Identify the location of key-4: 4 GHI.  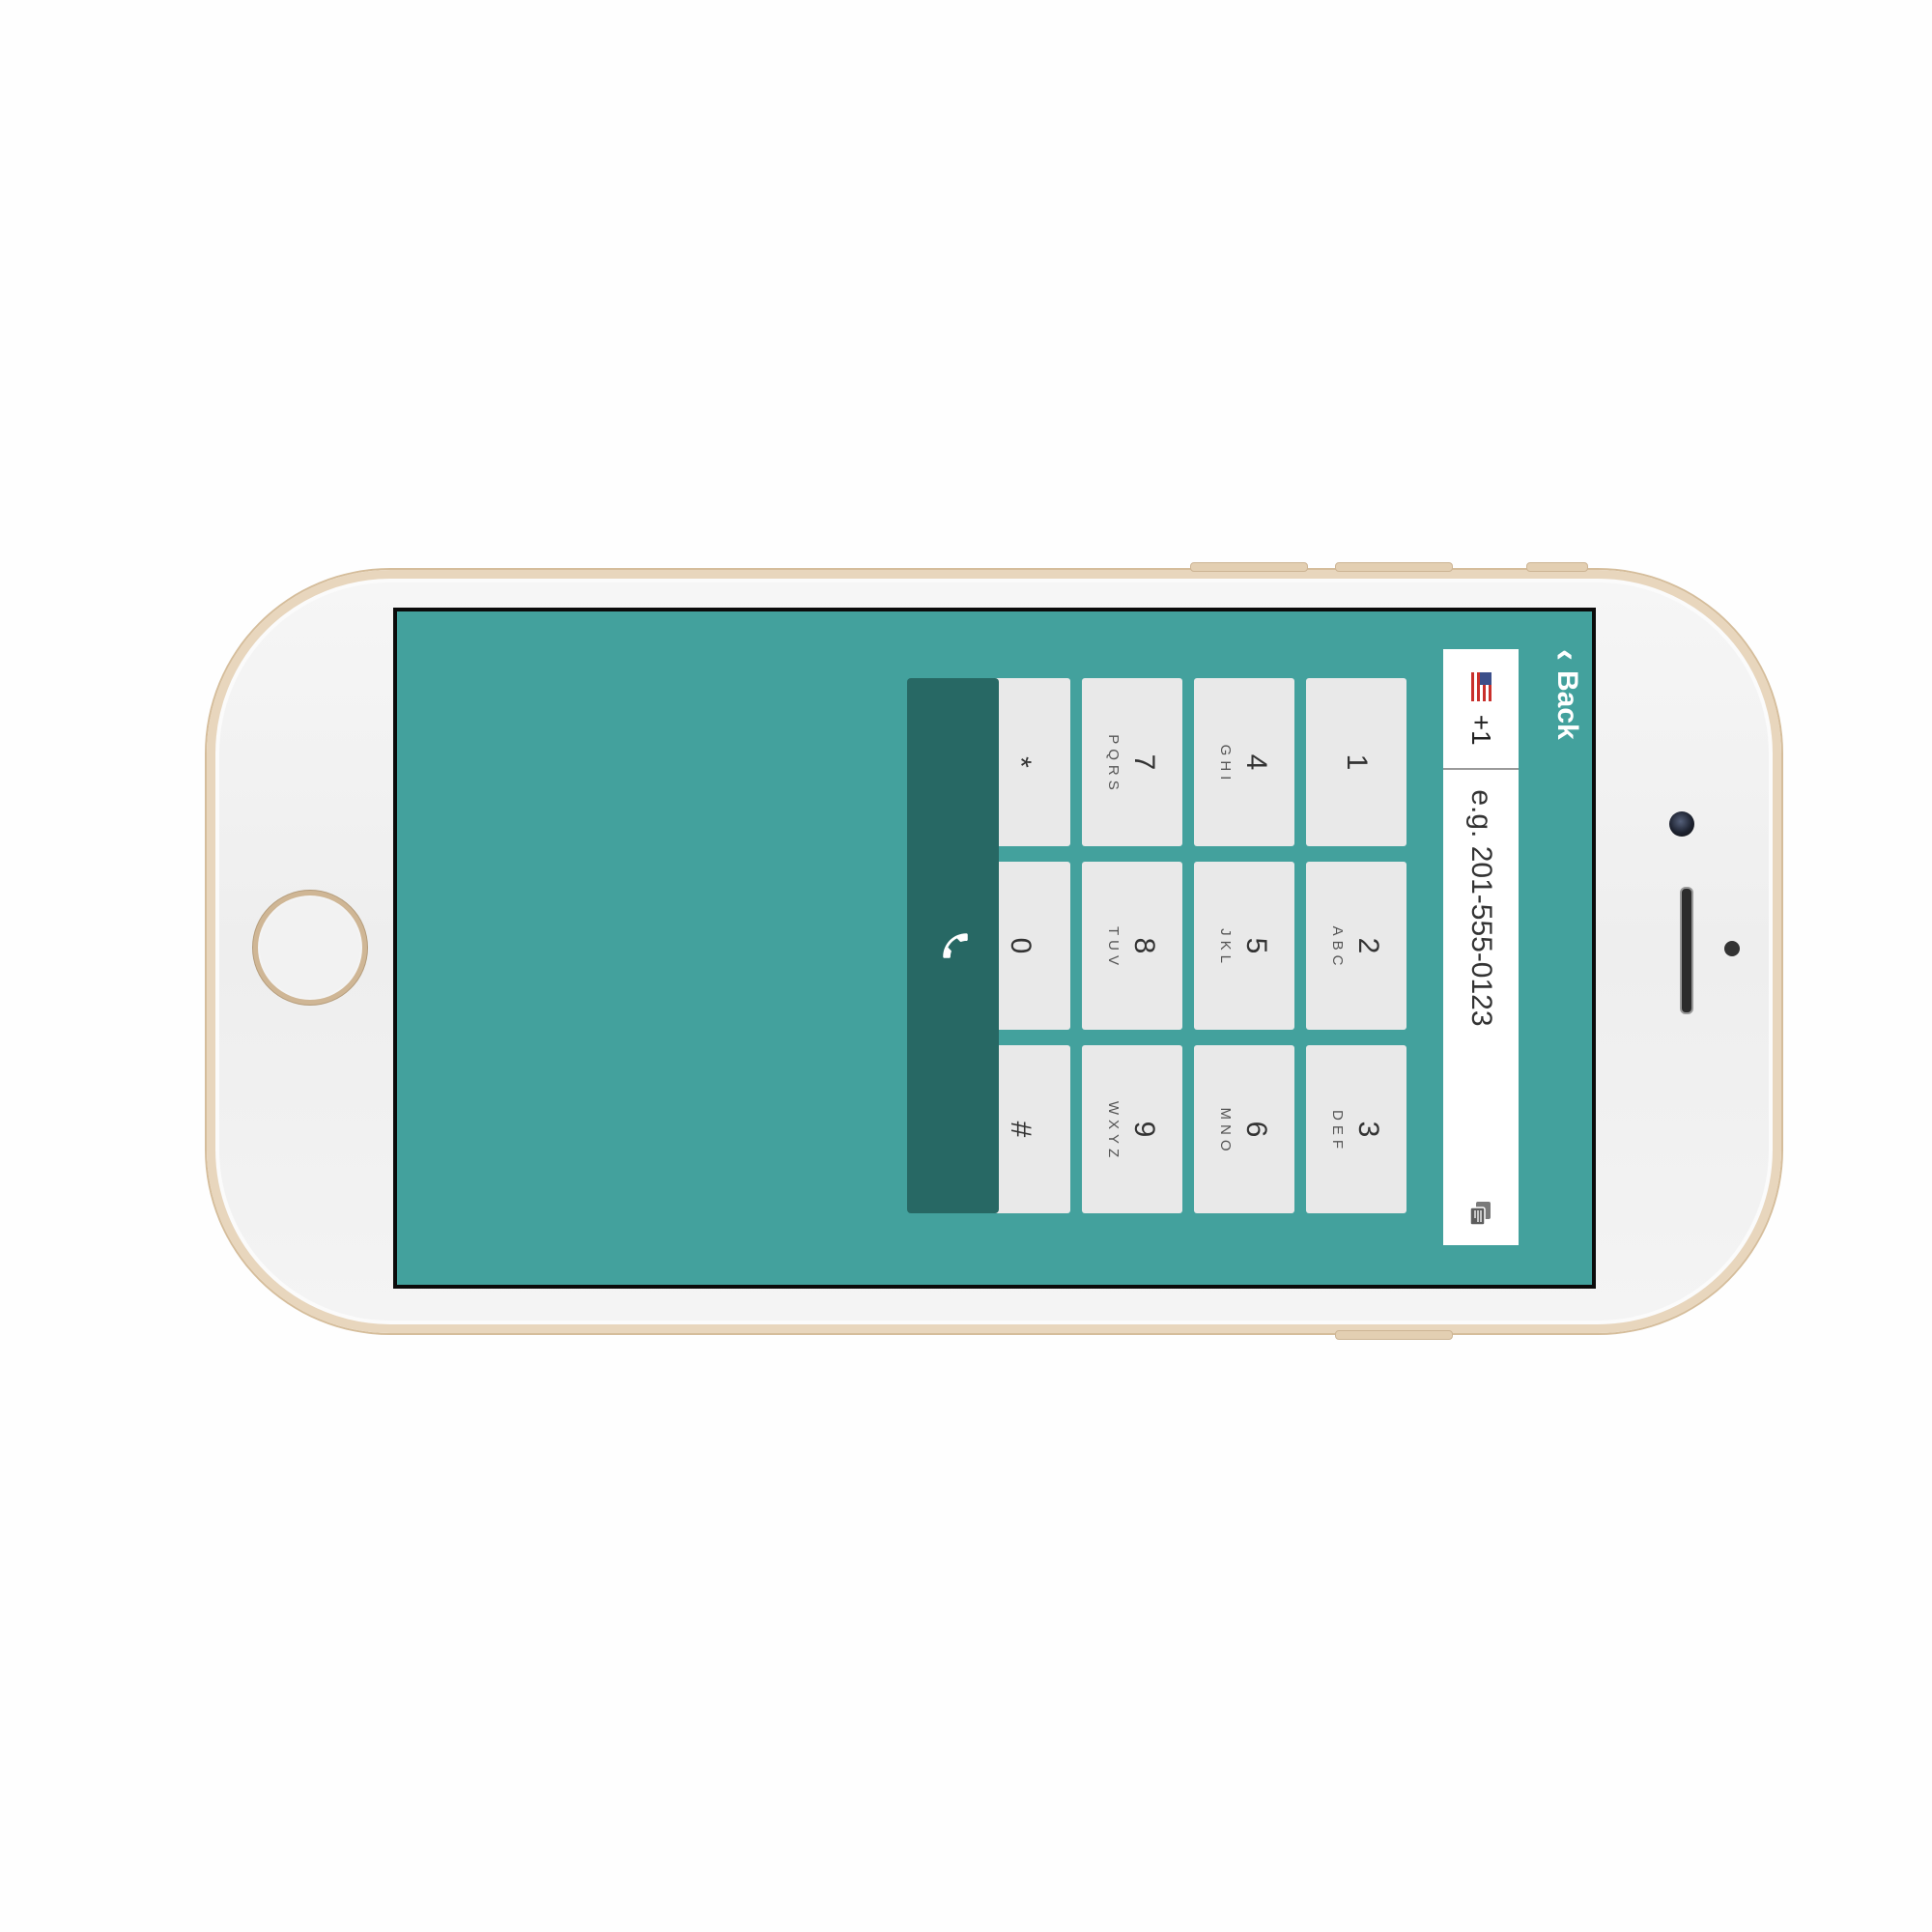
(1244, 762).